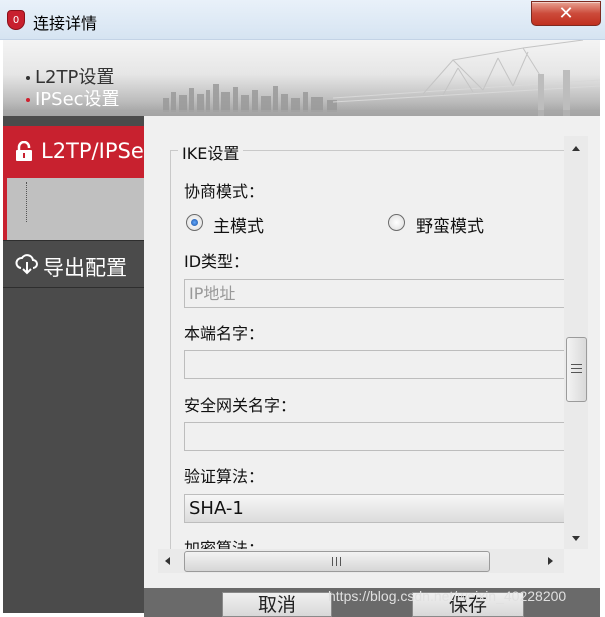 The width and height of the screenshot is (605, 617). I want to click on horizontal-scroll-thumb, so click(337, 561).